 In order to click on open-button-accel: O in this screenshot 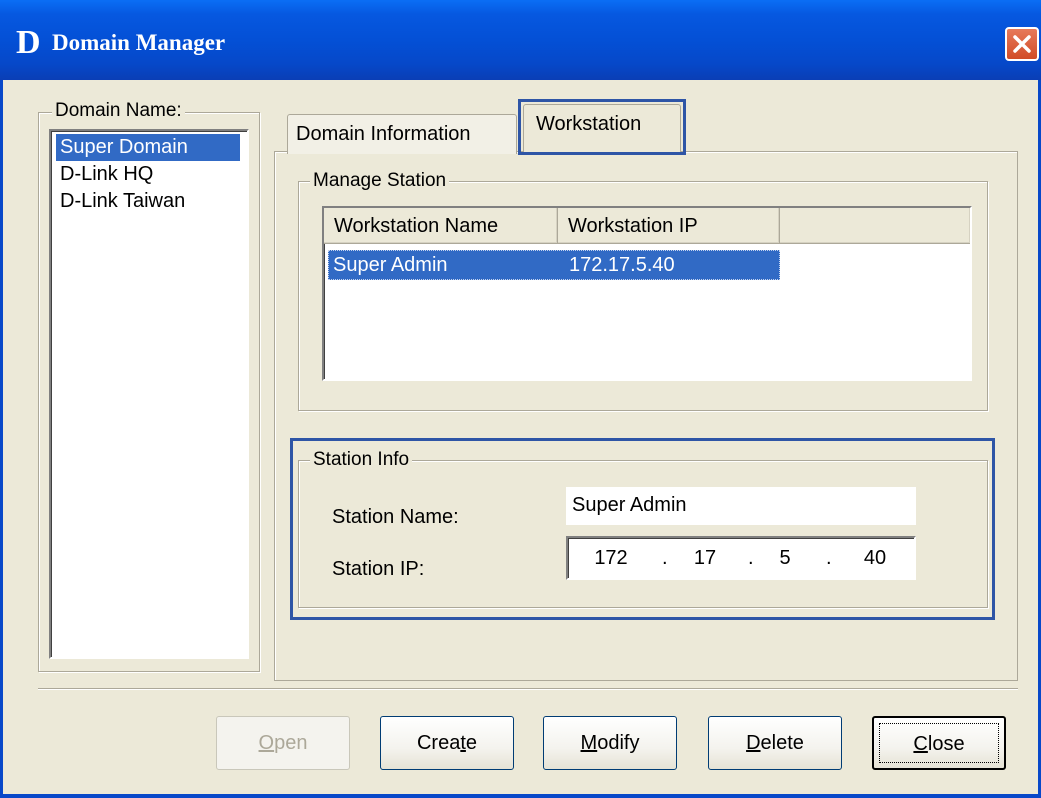, I will do `click(266, 743)`.